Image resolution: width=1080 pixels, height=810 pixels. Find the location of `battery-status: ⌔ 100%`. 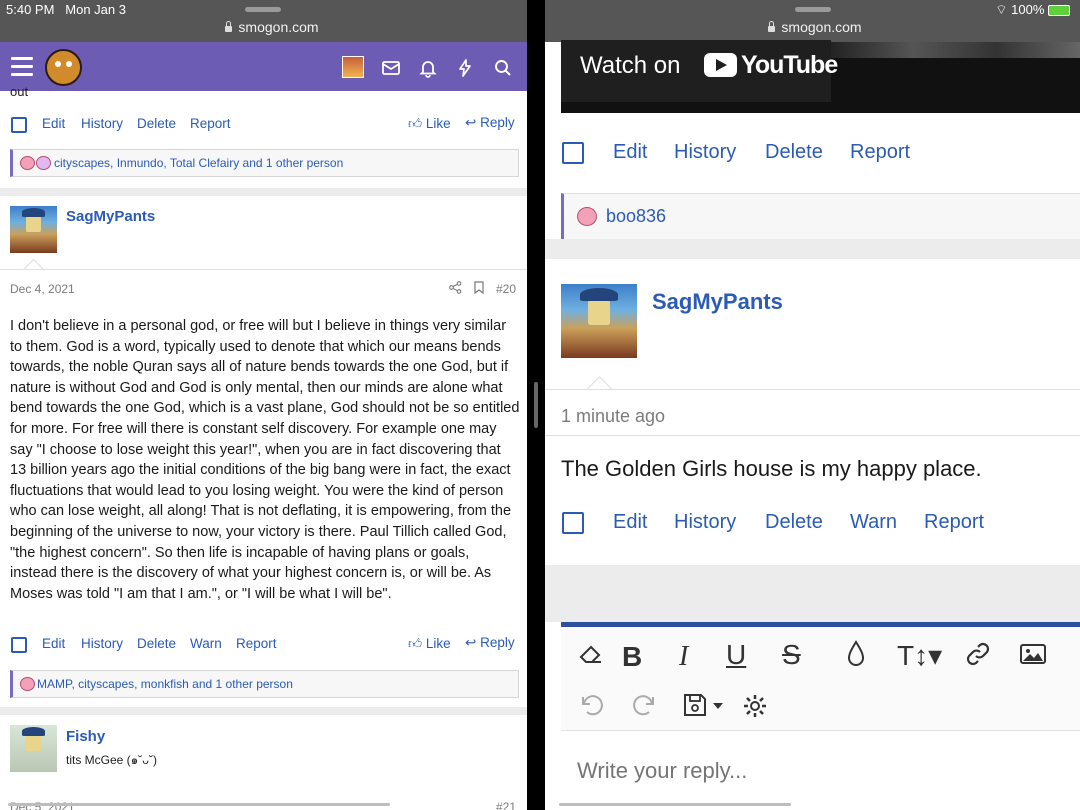

battery-status: ⌔ 100% is located at coordinates (1032, 10).